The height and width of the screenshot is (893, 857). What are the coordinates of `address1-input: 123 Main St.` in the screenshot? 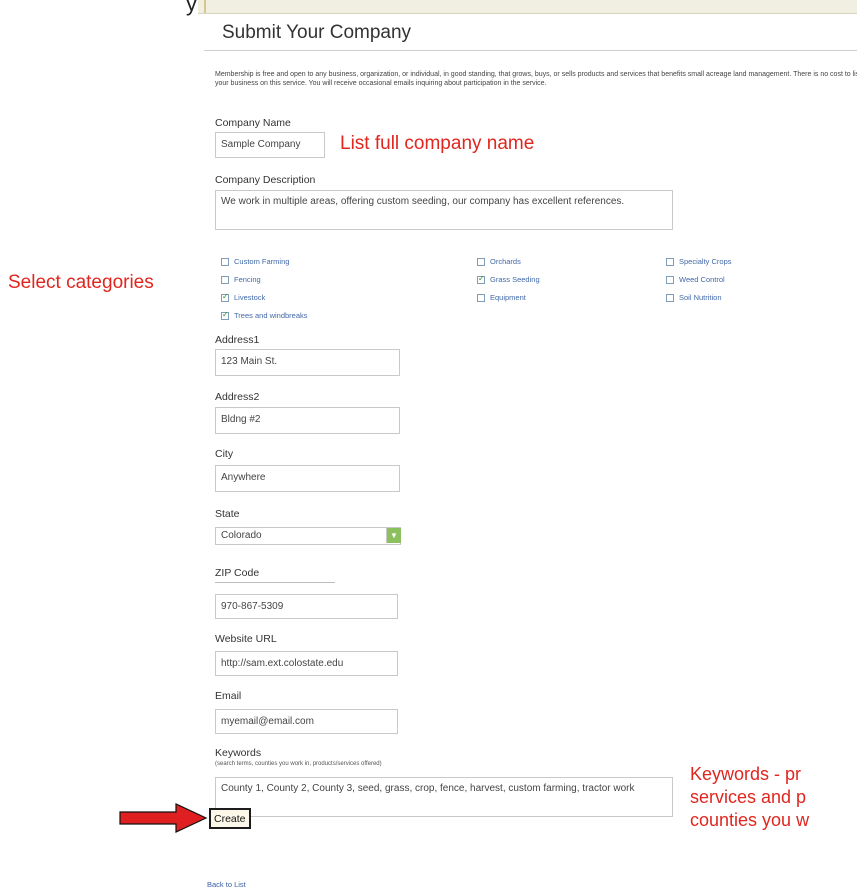 It's located at (307, 362).